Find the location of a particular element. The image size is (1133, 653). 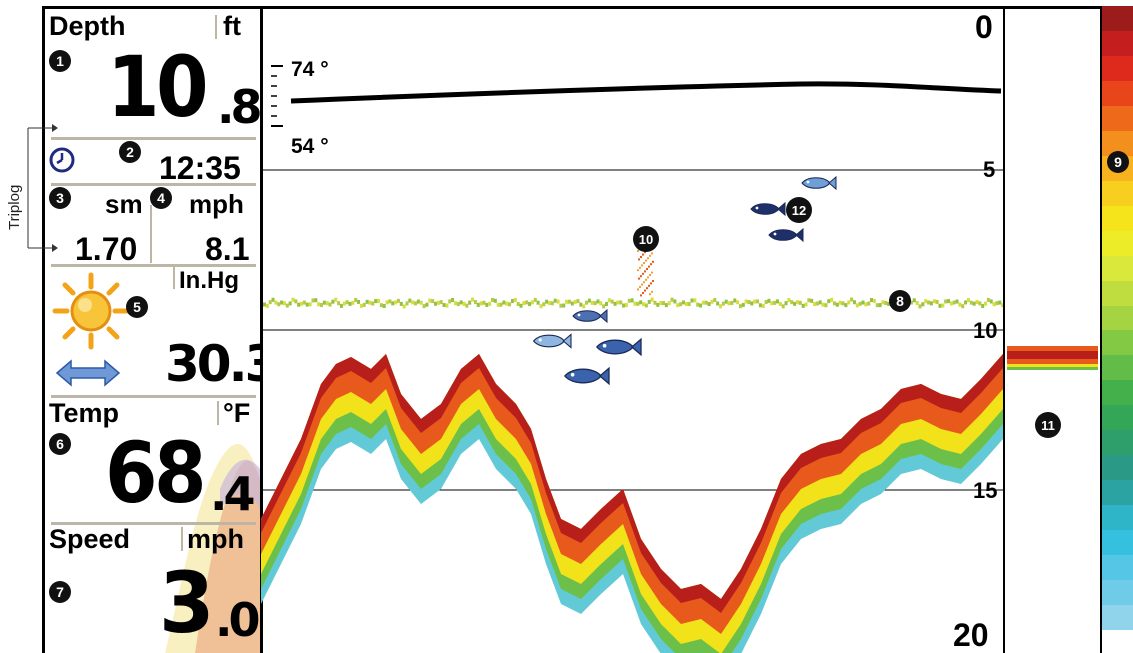

clock-icon is located at coordinates (62, 160).